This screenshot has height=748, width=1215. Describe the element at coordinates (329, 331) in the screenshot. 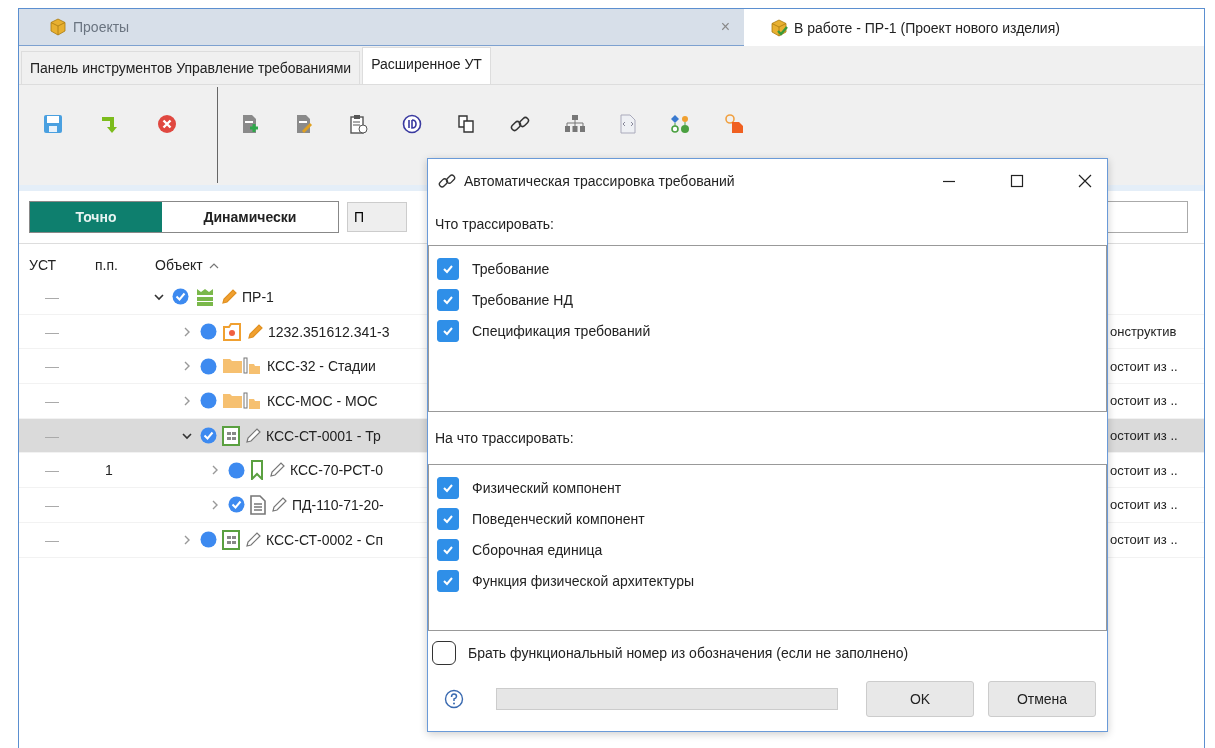

I see `table-cell: 1232.351612.341-3` at that location.